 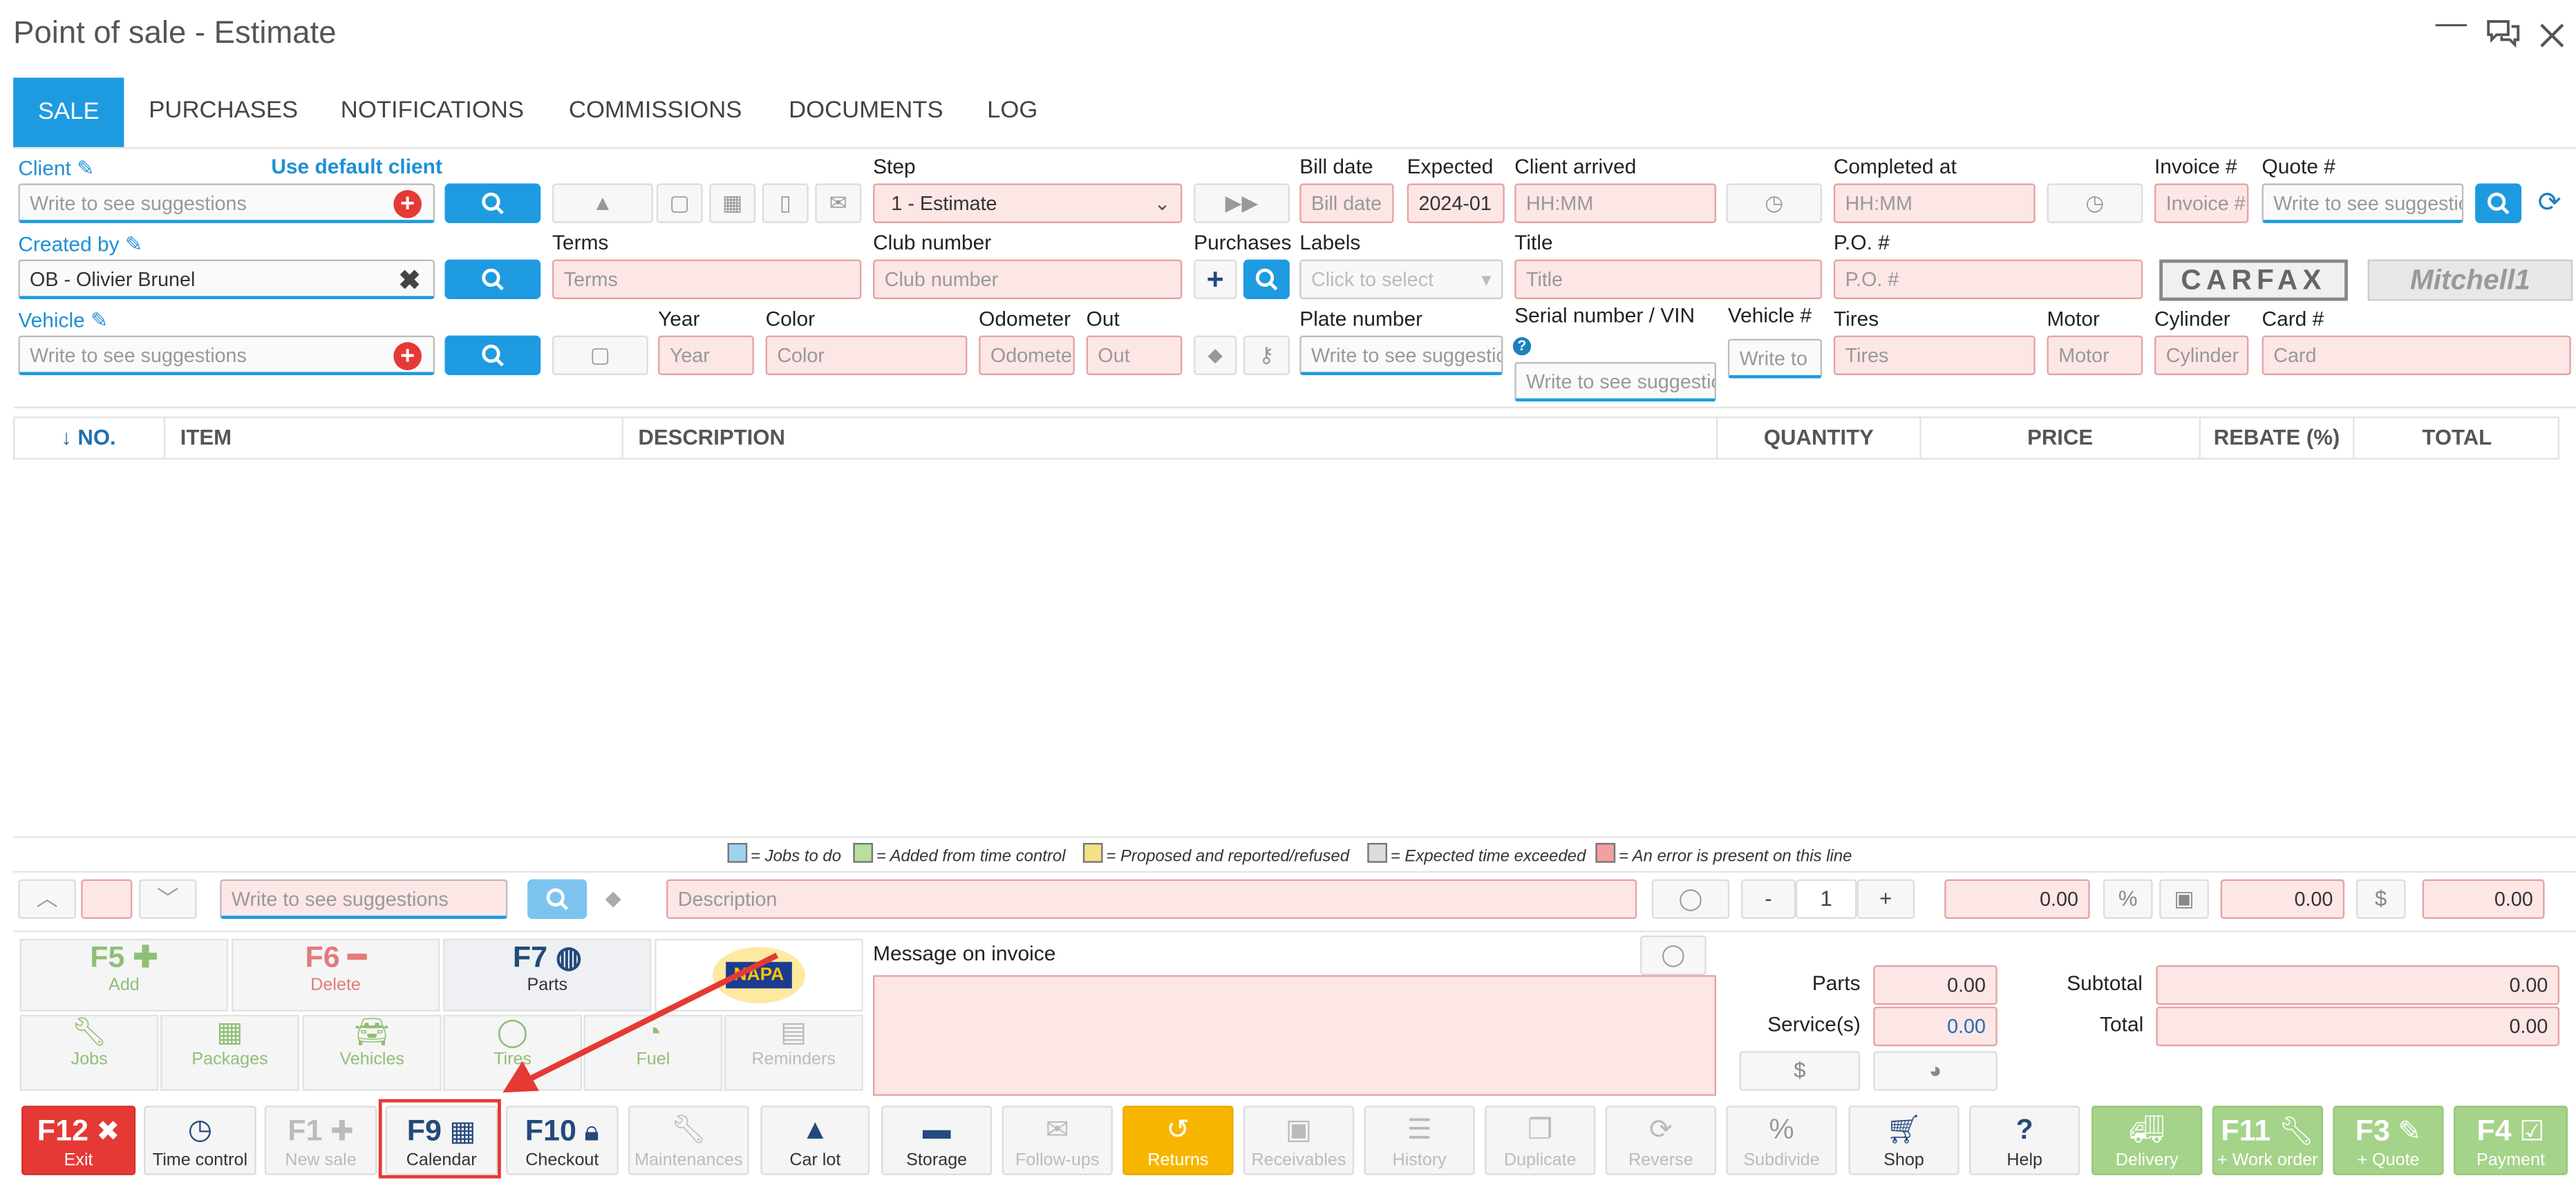 I want to click on col-price: PRICE, so click(x=2061, y=438).